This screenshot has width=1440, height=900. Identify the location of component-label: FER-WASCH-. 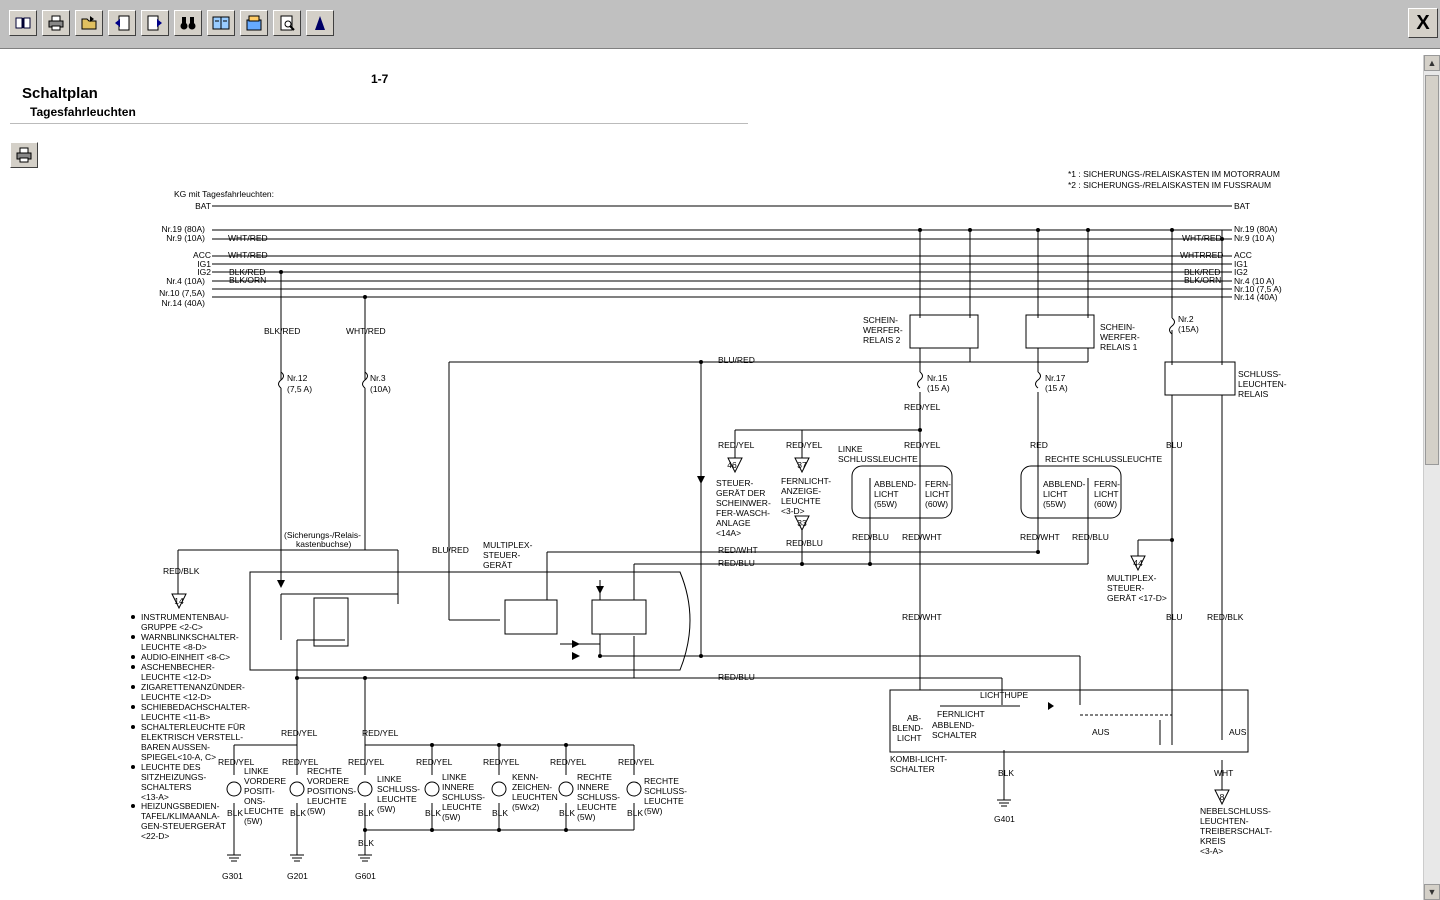
(743, 513).